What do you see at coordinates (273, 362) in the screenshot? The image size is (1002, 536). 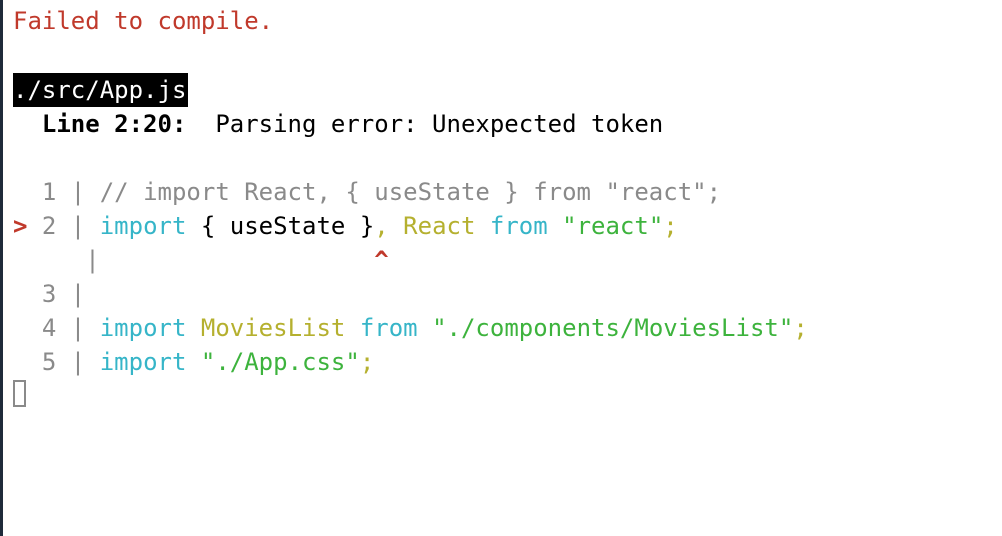 I see `string-literal: "./App.css"` at bounding box center [273, 362].